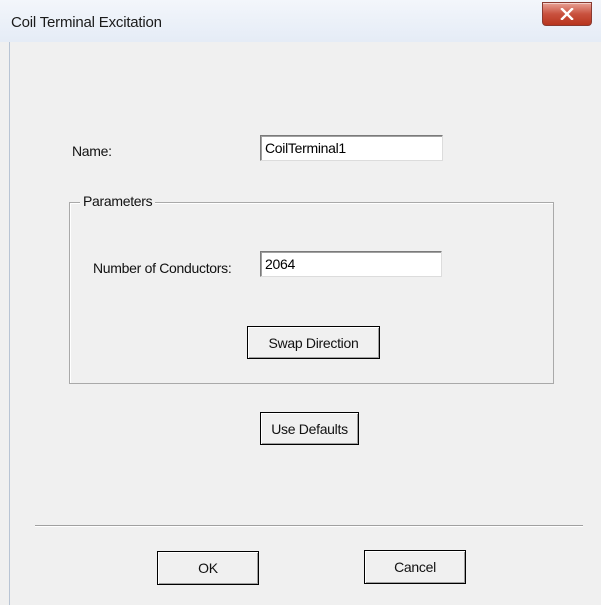 This screenshot has height=605, width=601. I want to click on ok-label: OK, so click(208, 568).